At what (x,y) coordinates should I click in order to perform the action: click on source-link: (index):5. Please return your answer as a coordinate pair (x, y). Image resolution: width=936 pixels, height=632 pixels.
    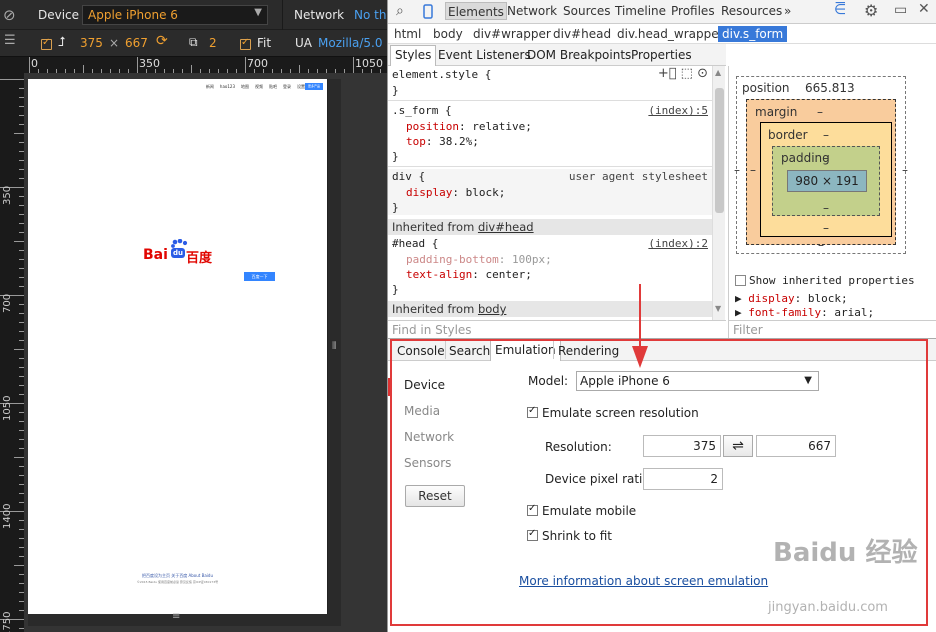
    Looking at the image, I should click on (678, 110).